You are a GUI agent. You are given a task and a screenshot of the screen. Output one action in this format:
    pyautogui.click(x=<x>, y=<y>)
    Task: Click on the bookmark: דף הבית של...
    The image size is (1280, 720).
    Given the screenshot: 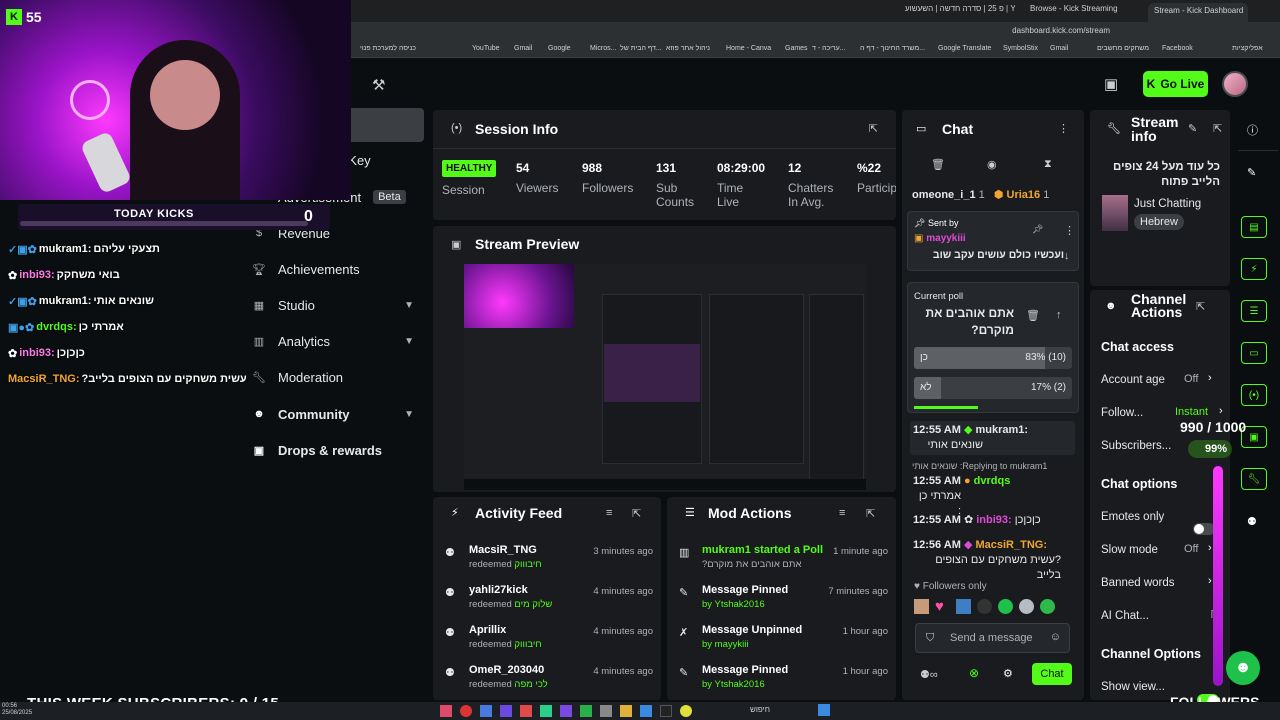 What is the action you would take?
    pyautogui.click(x=641, y=48)
    